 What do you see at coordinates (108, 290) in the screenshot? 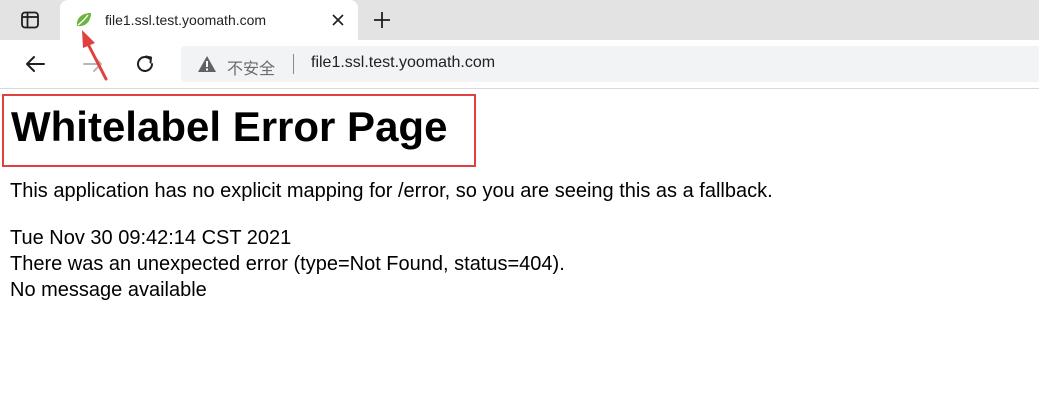
I see `error-message: No message available` at bounding box center [108, 290].